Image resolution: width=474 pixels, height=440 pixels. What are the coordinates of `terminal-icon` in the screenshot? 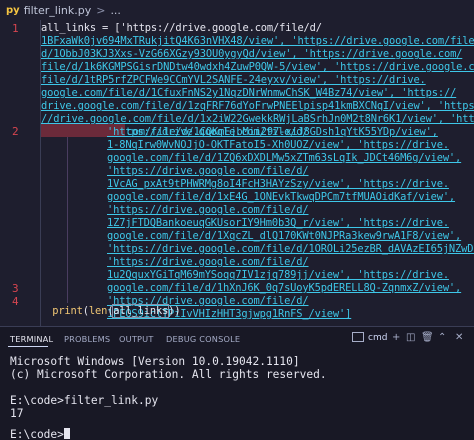 It's located at (358, 337).